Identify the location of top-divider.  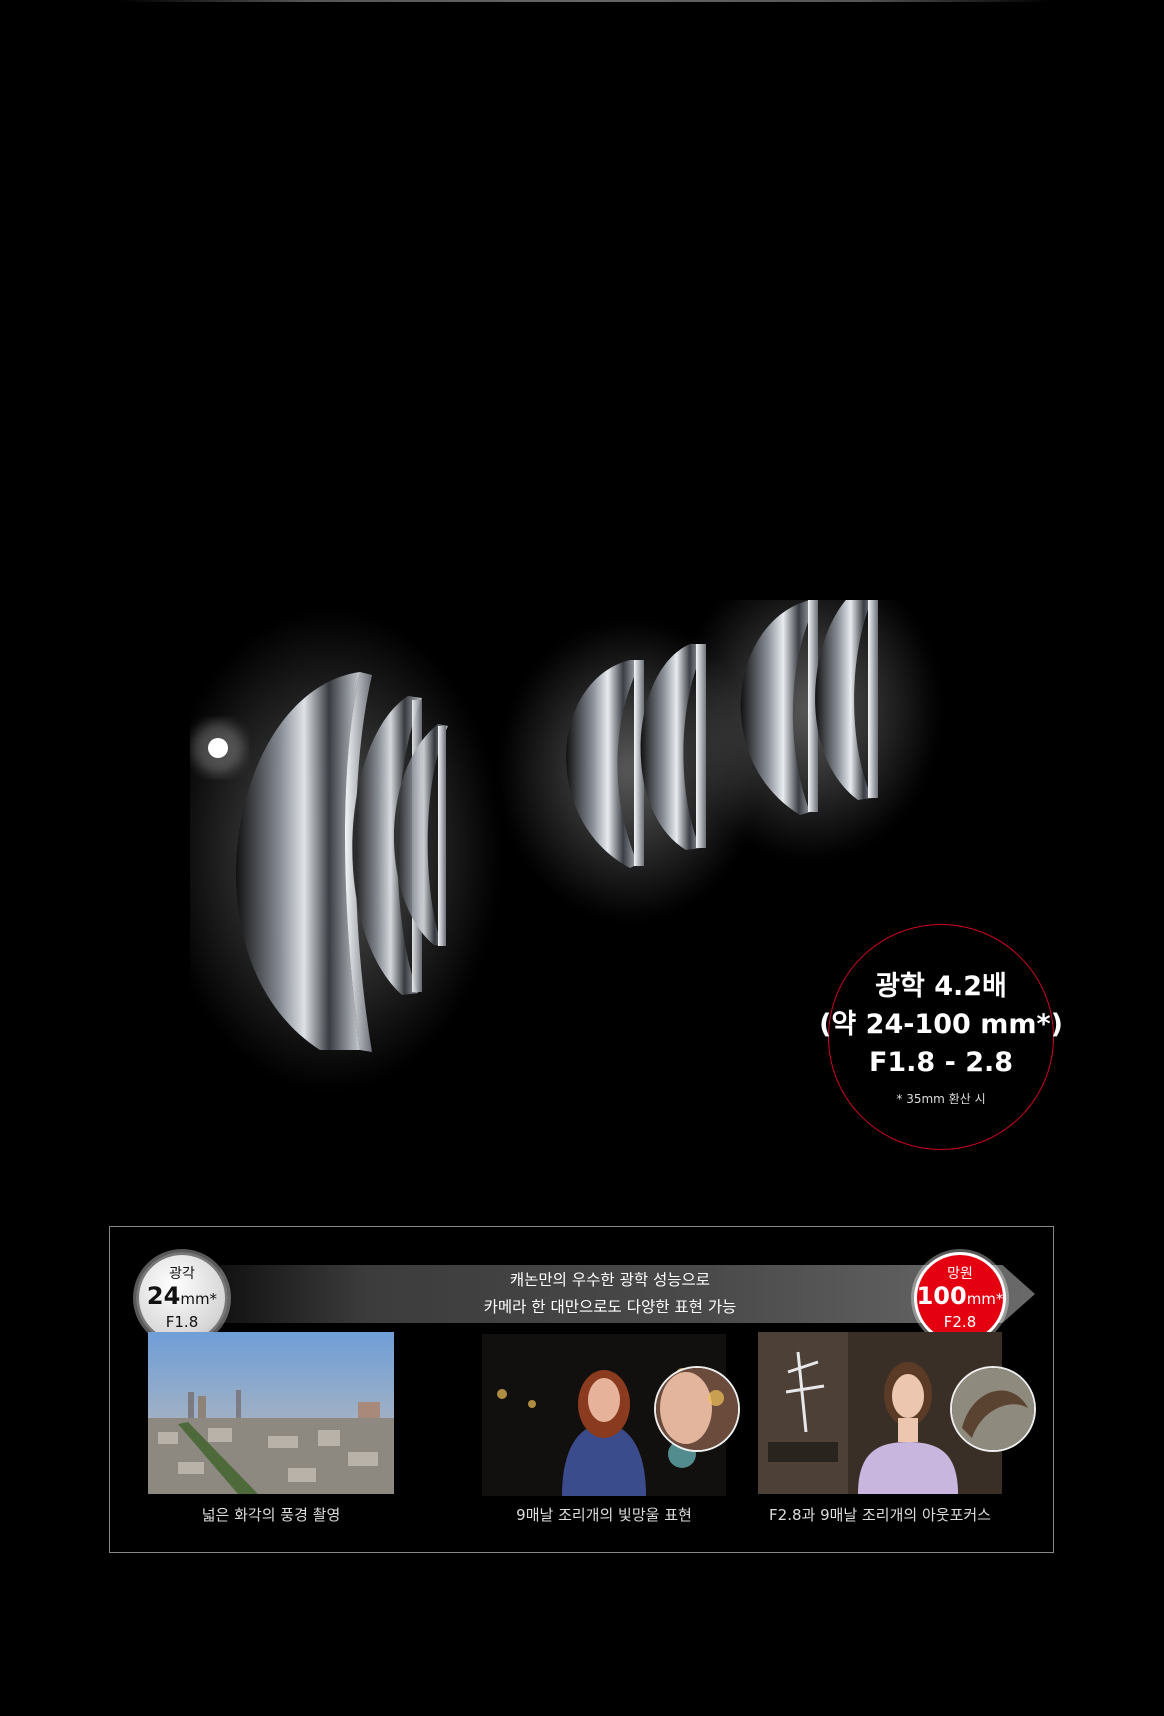
(585, 1).